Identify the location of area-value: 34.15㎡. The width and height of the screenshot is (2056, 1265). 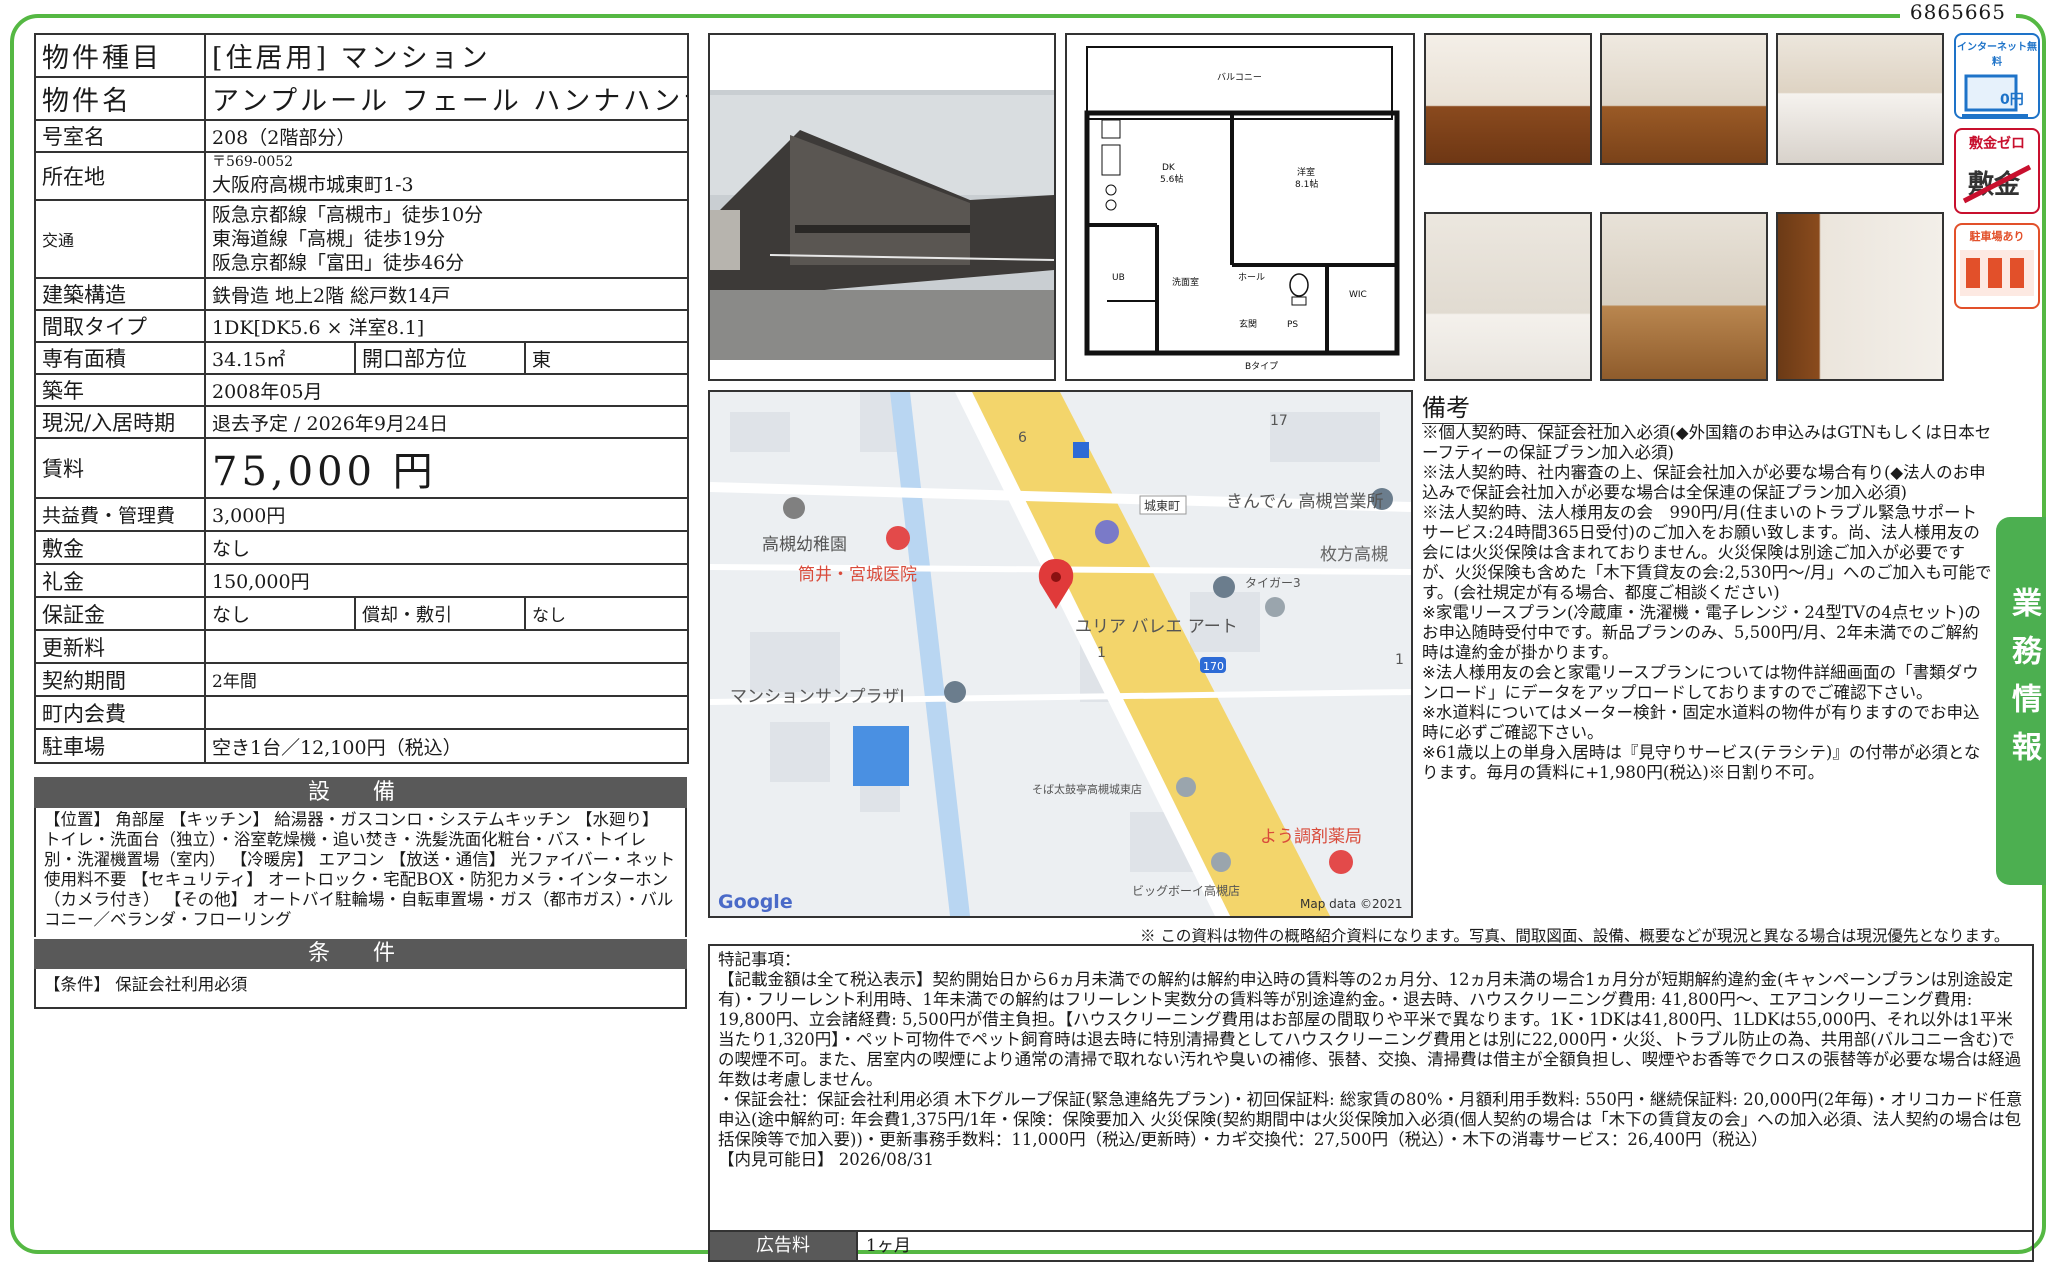
(280, 358).